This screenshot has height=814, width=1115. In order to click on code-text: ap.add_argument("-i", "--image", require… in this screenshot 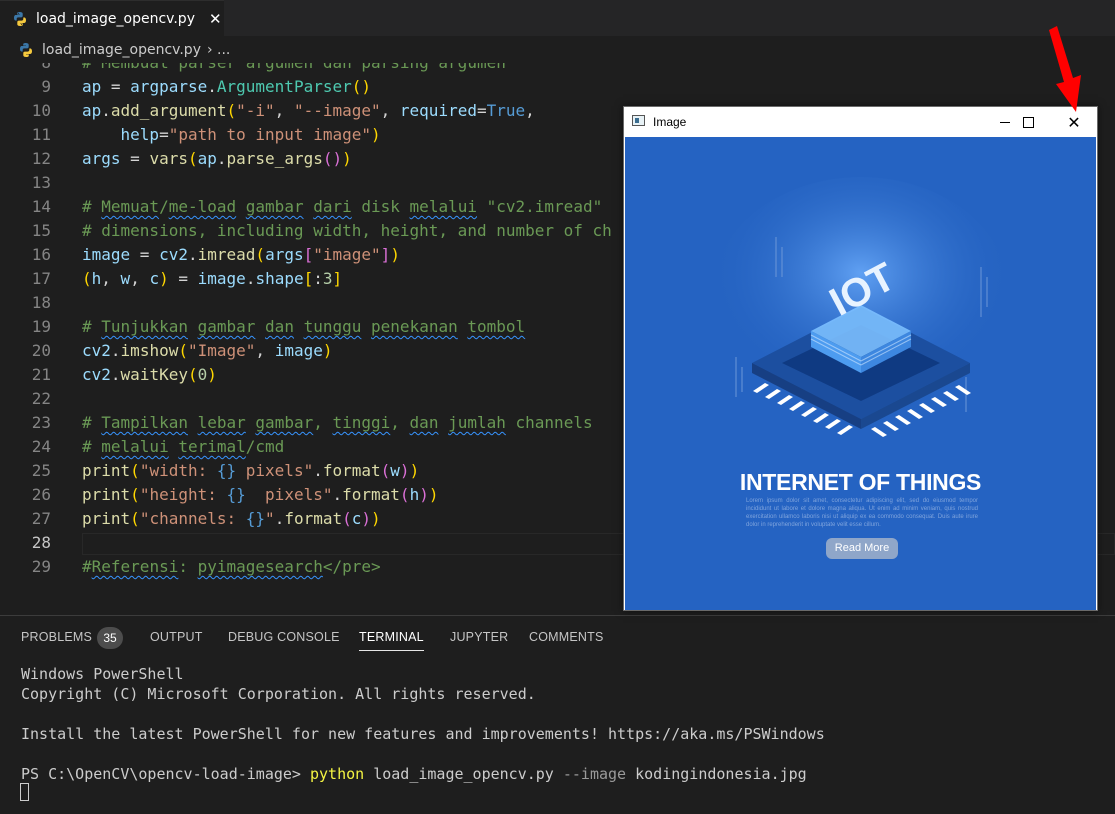, I will do `click(308, 110)`.